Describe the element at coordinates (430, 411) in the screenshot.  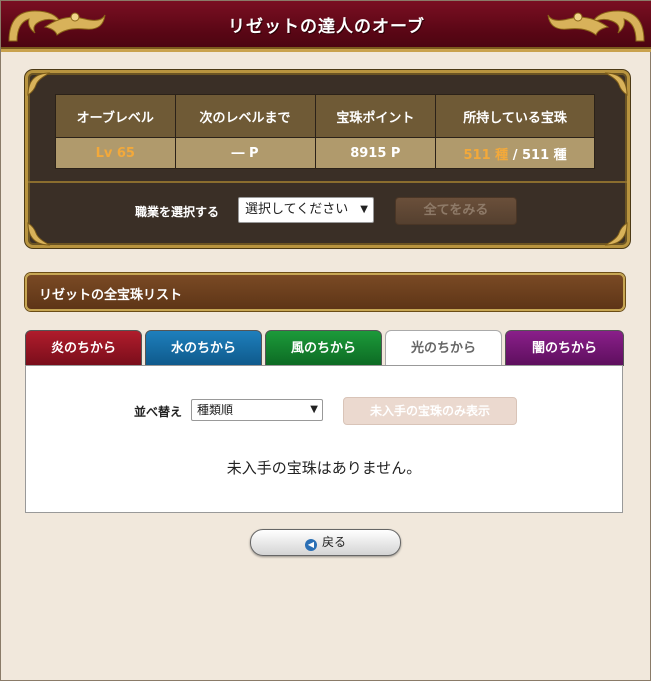
I see `show-missing-button: 未入手の宝珠のみ表示` at that location.